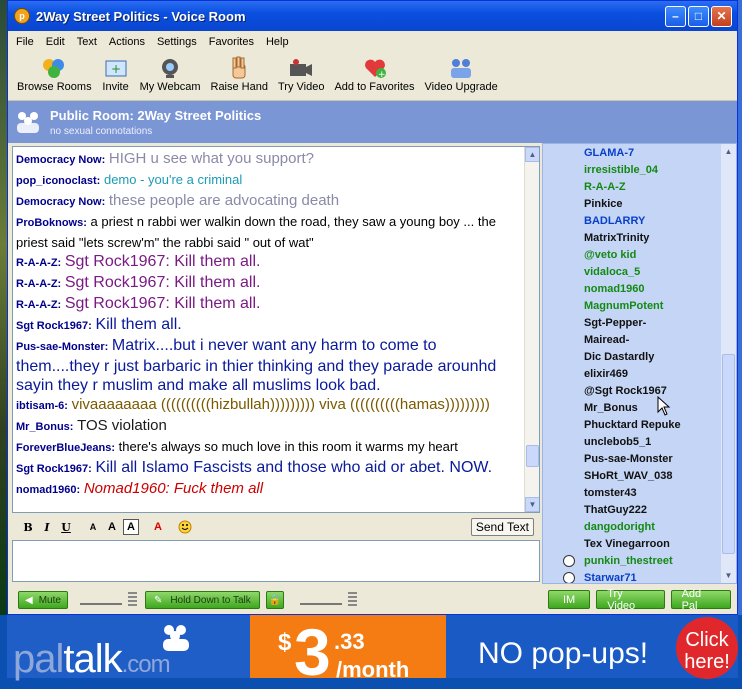 The height and width of the screenshot is (689, 742). I want to click on chat-message-nick: Pus-sae-Monster:, so click(62, 347).